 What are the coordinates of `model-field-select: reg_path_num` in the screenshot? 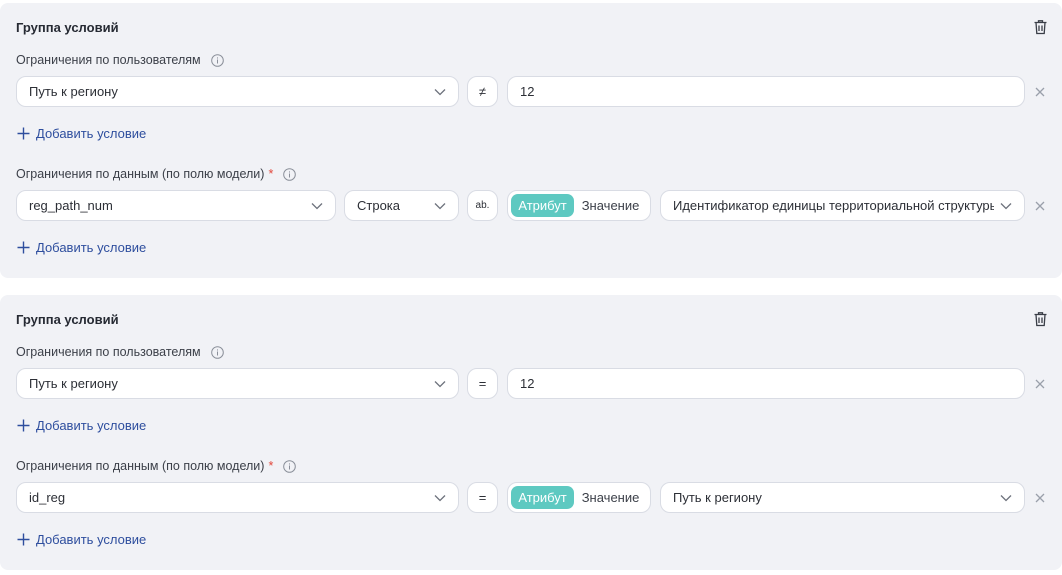 It's located at (176, 205).